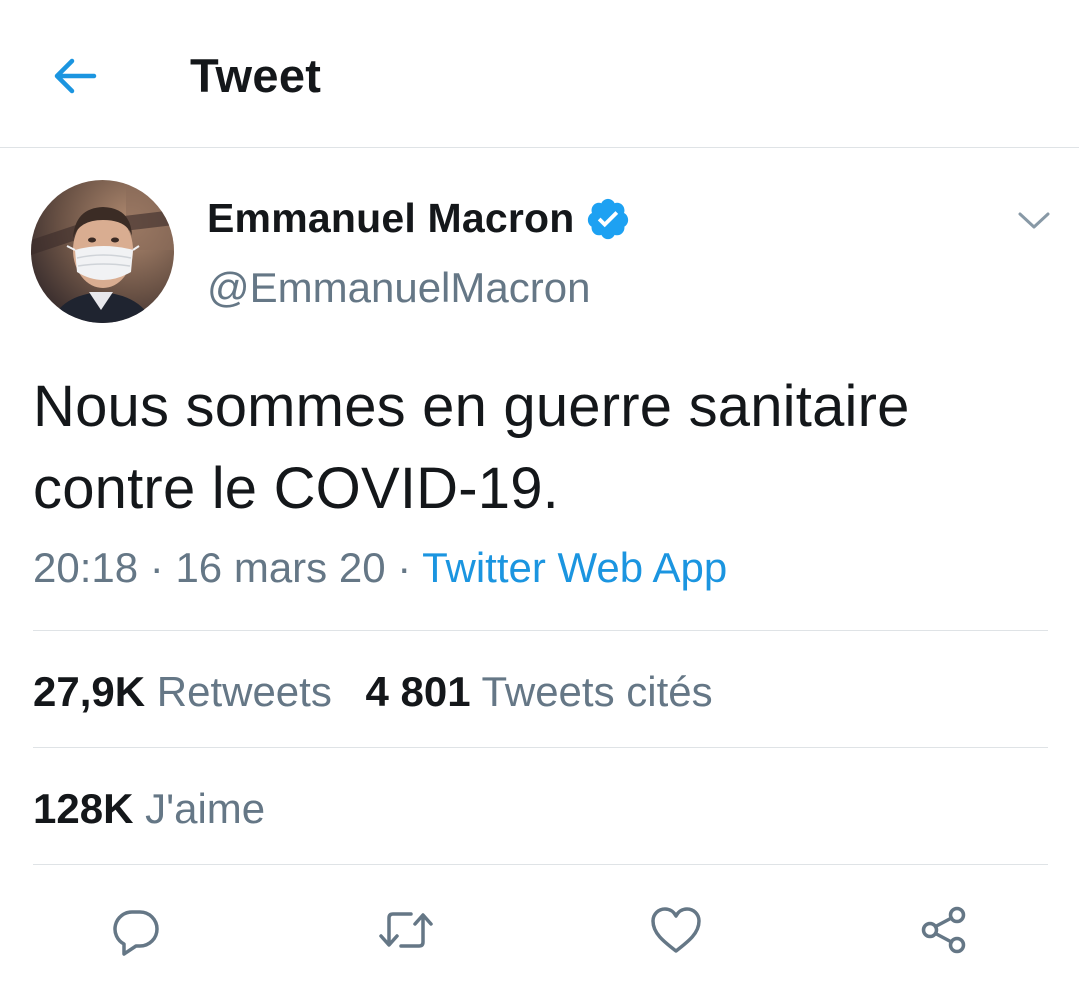 The height and width of the screenshot is (989, 1079). I want to click on back-button, so click(74, 76).